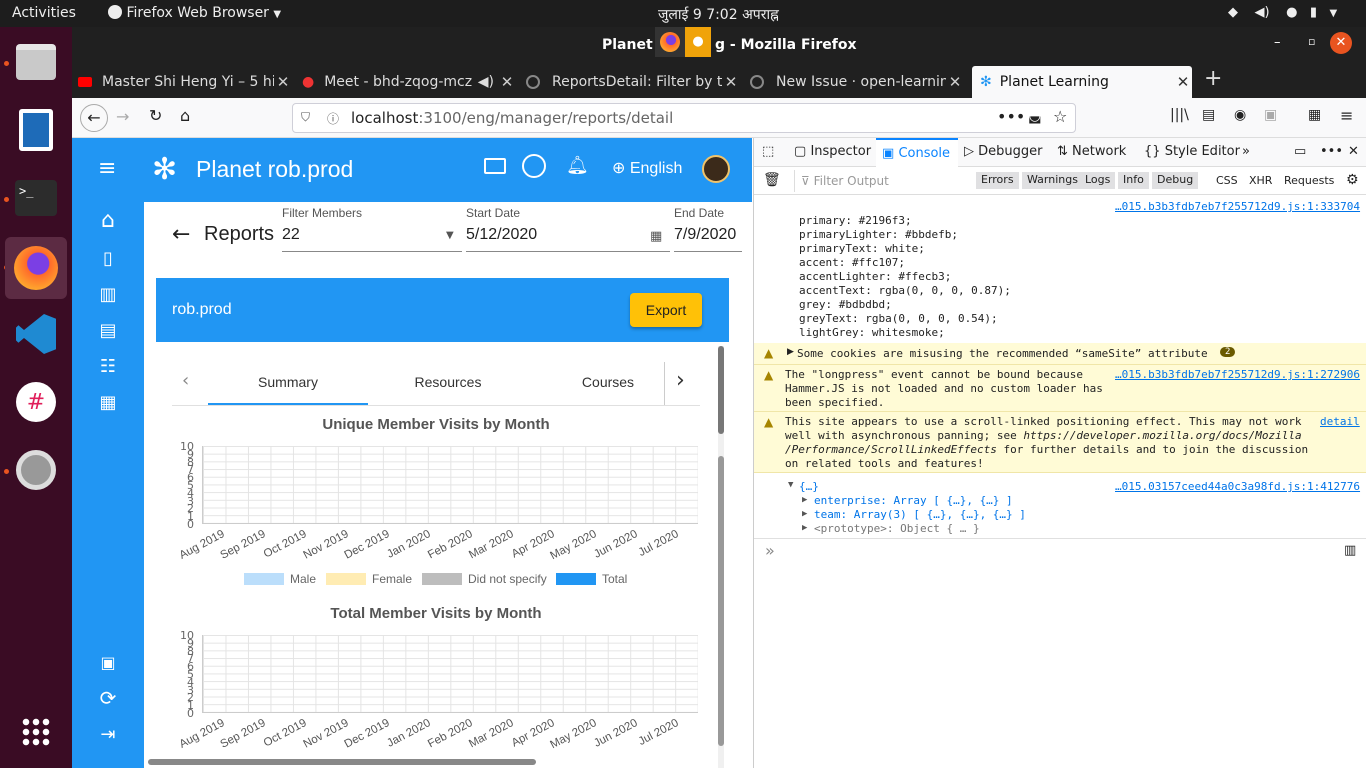  What do you see at coordinates (656, 236) in the screenshot?
I see `calendar-icon: ▦` at bounding box center [656, 236].